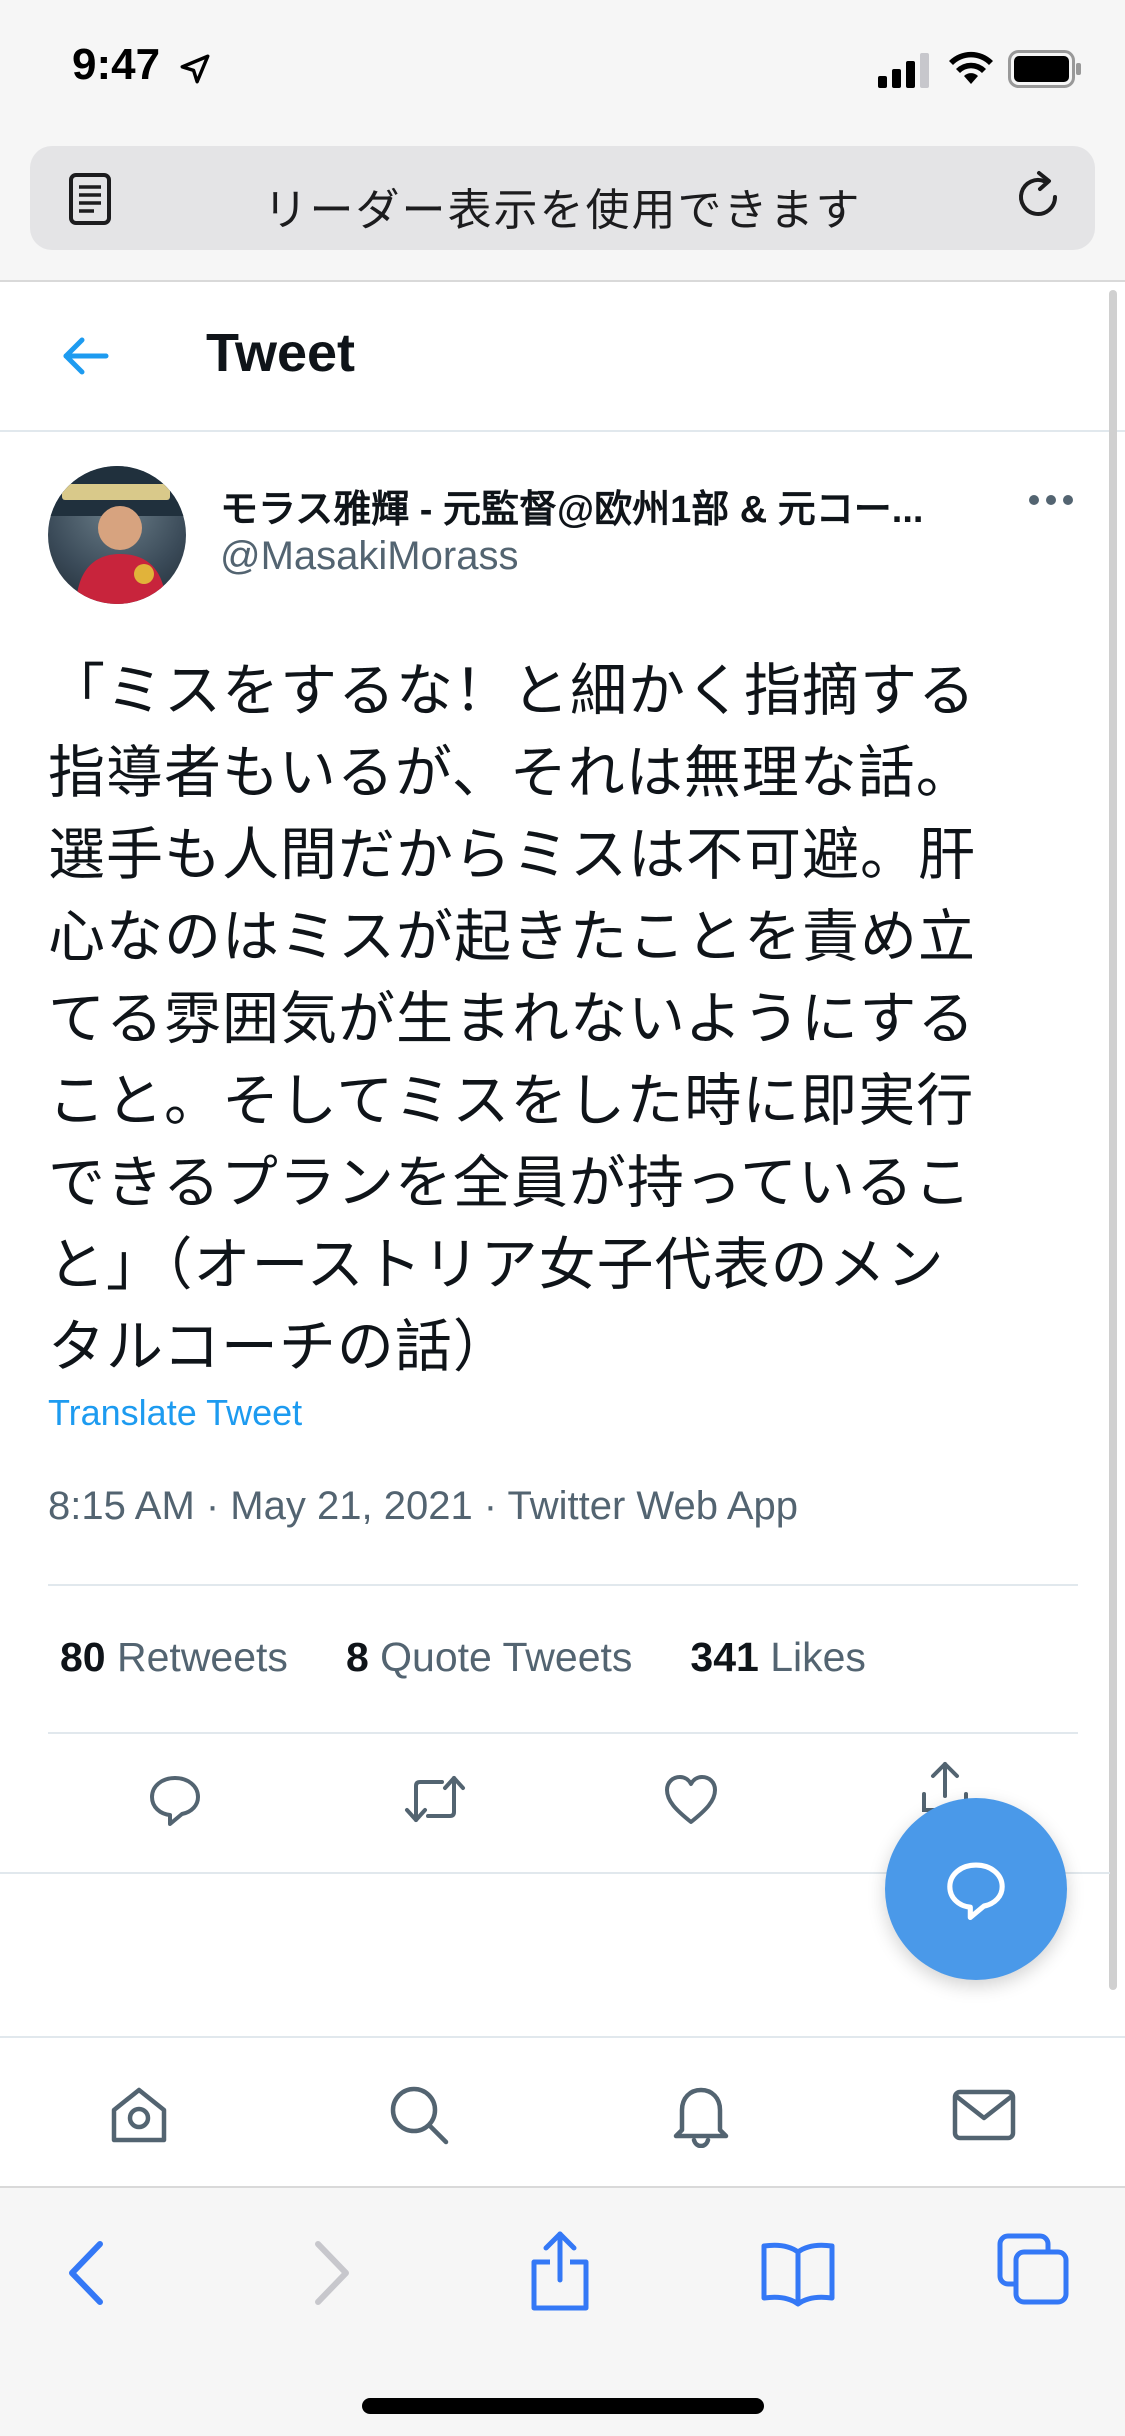 The image size is (1125, 2436). What do you see at coordinates (984, 2115) in the screenshot?
I see `messages-icon` at bounding box center [984, 2115].